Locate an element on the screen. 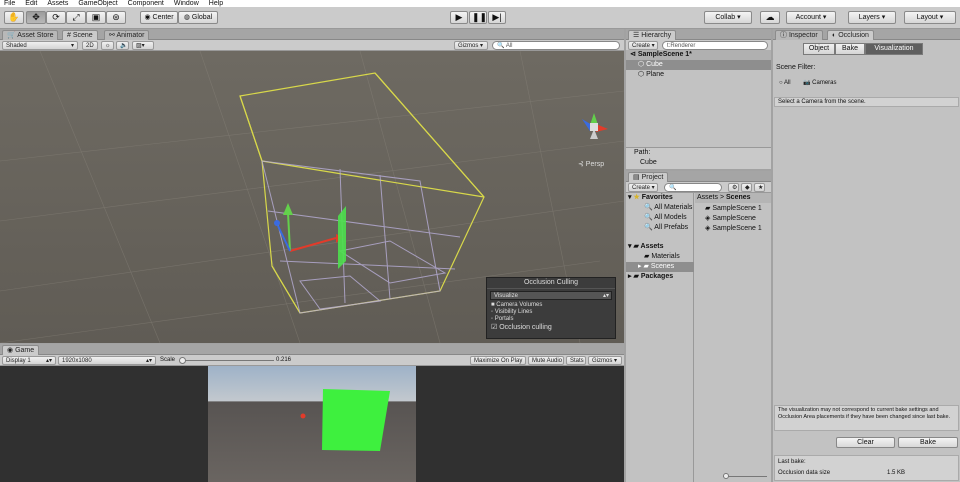 The width and height of the screenshot is (960, 482). step-button: ▶| is located at coordinates (497, 17).